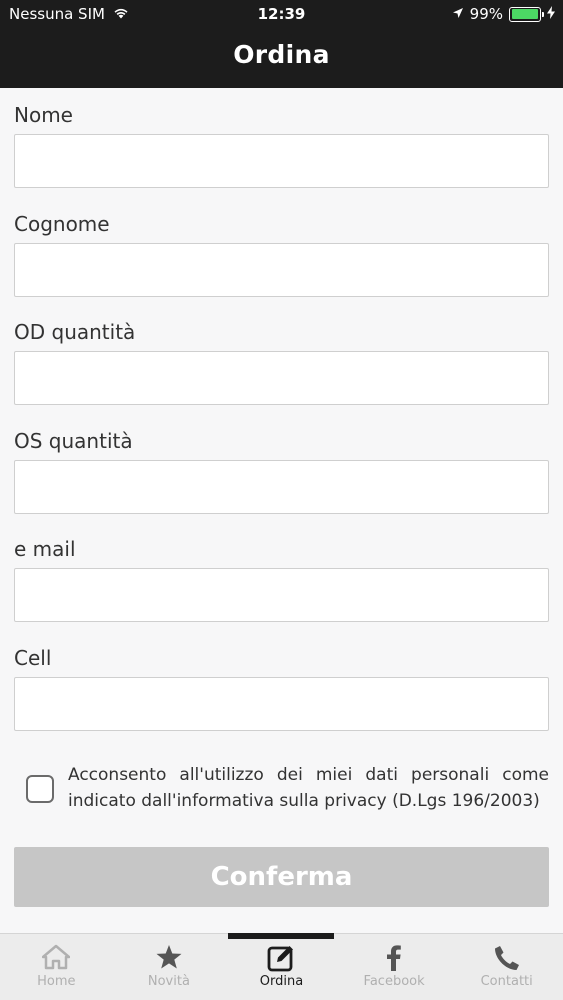 Image resolution: width=563 pixels, height=1000 pixels. I want to click on tab-novita: Novità, so click(169, 967).